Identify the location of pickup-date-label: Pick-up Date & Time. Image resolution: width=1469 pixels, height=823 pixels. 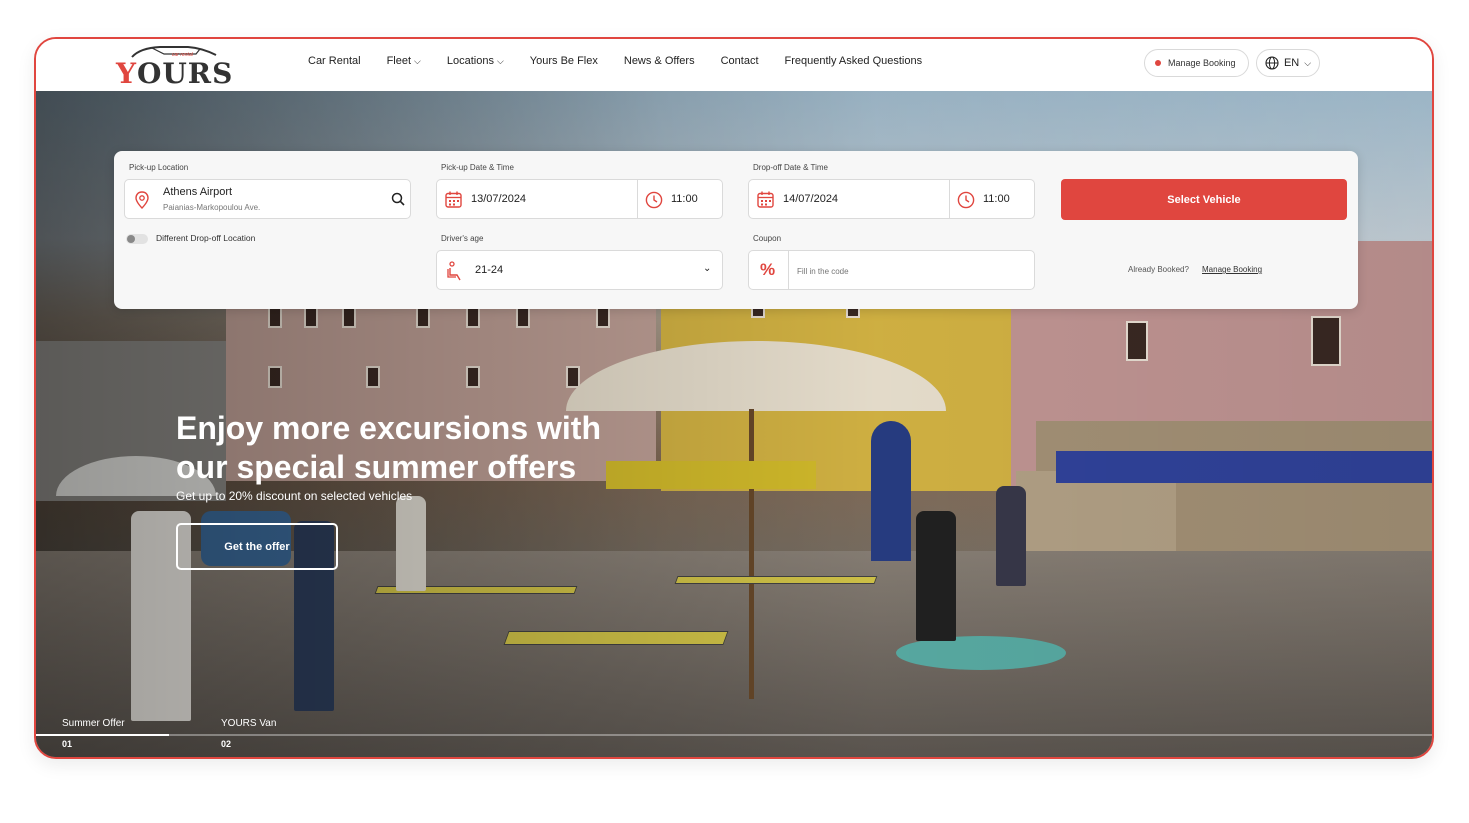
(477, 167).